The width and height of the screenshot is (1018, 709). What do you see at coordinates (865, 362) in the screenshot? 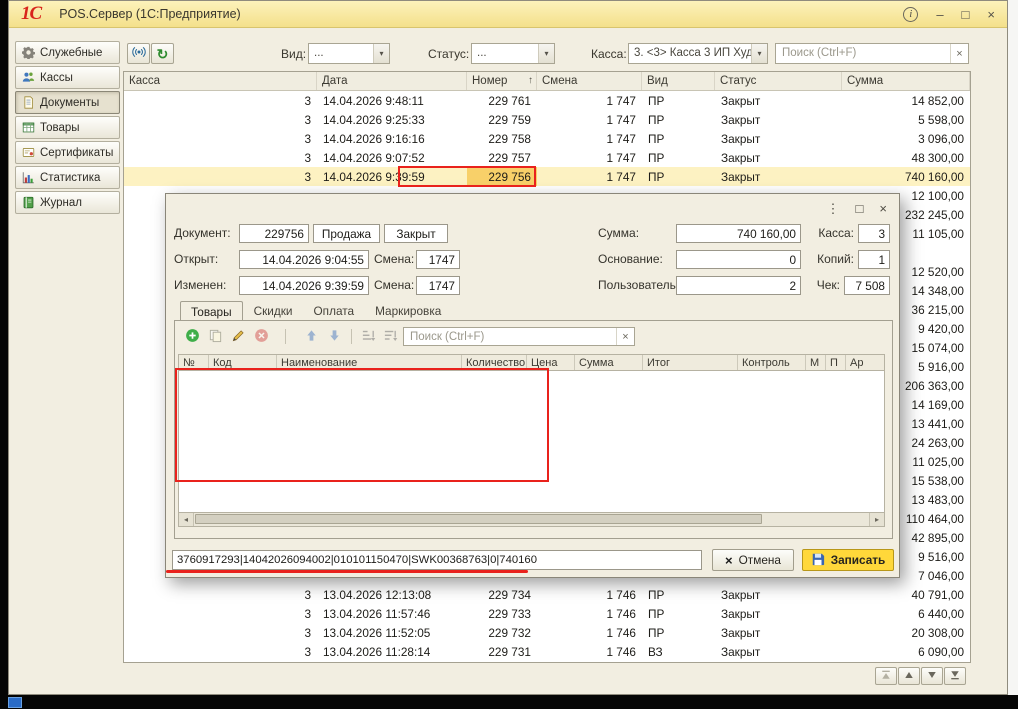
I see `items-column-header: Ар` at bounding box center [865, 362].